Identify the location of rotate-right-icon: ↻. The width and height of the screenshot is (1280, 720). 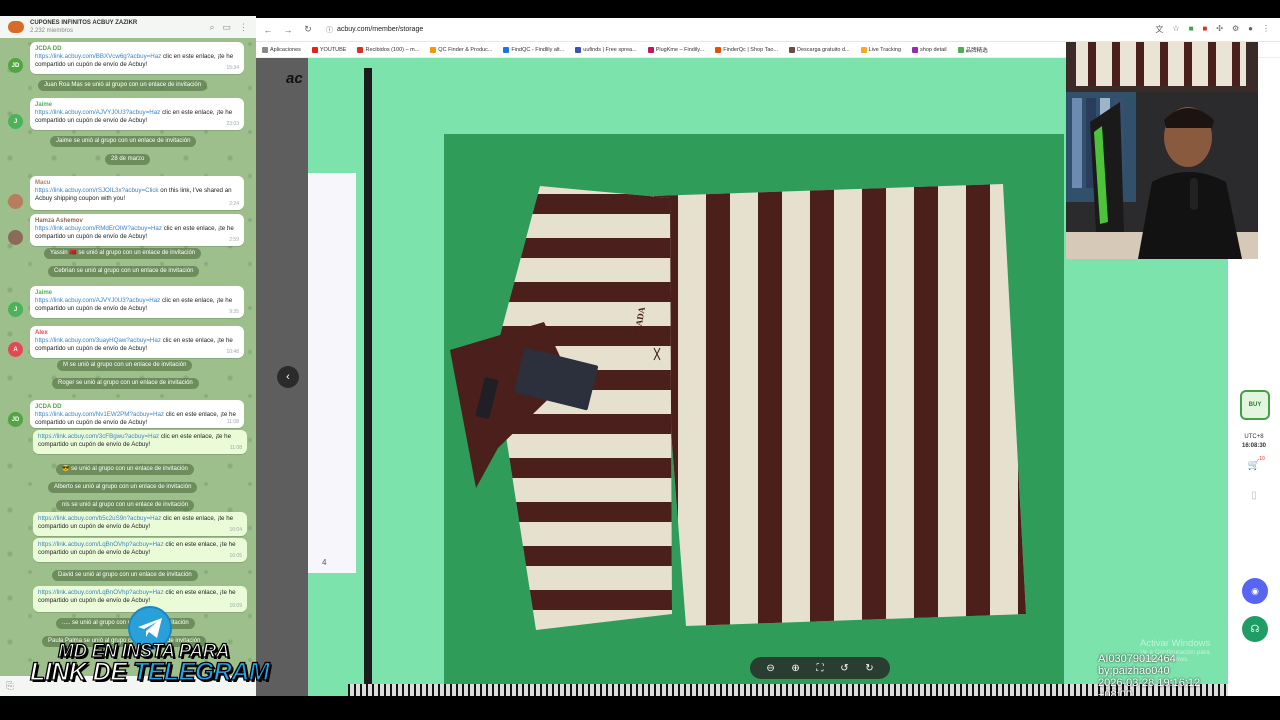
(869, 668).